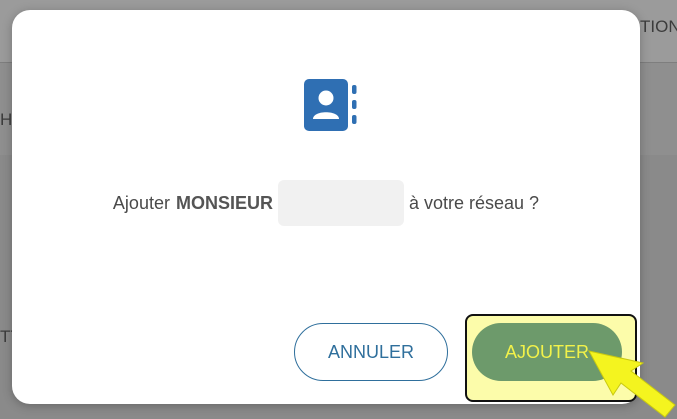  Describe the element at coordinates (474, 202) in the screenshot. I see `message-suffix: à votre réseau ?` at that location.